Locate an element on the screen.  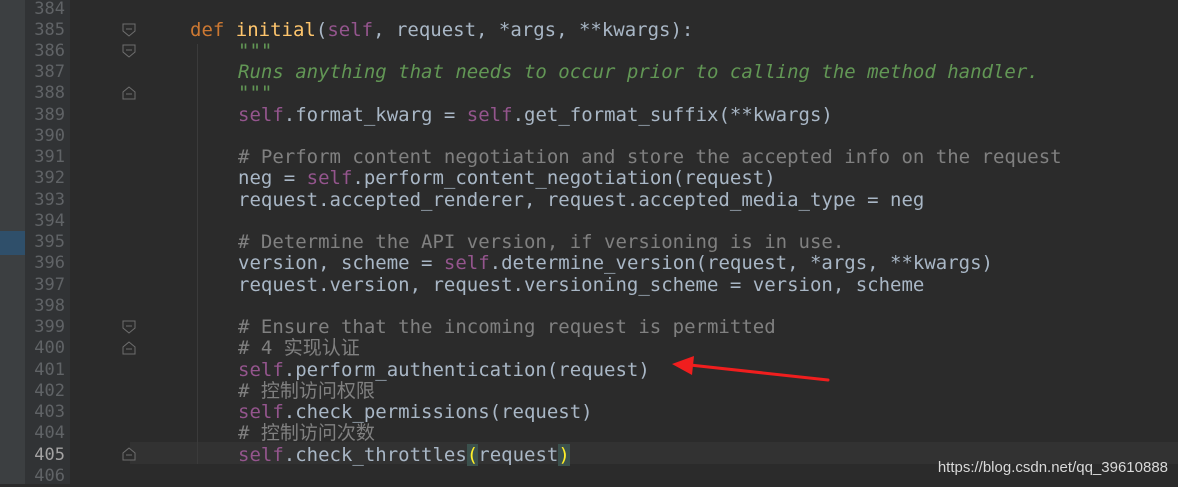
red-arrow-annotation is located at coordinates (751, 369).